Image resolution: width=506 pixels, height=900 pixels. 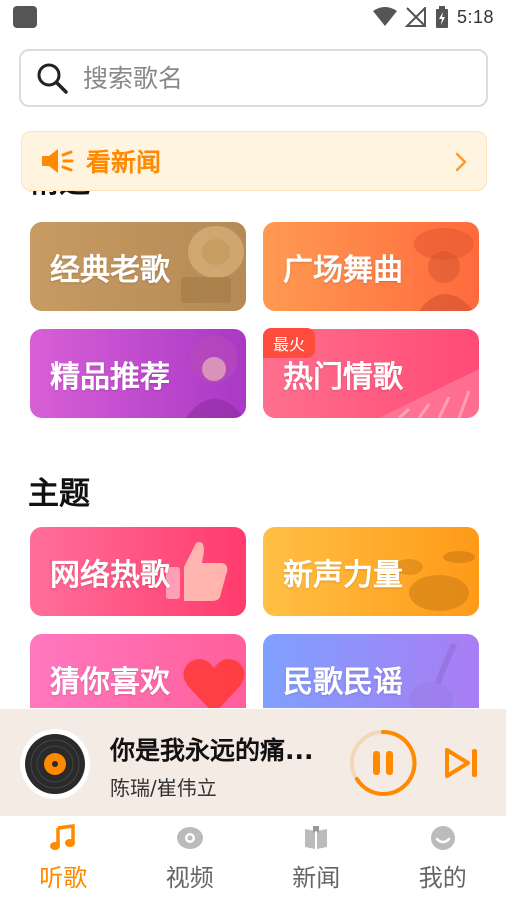 What do you see at coordinates (383, 763) in the screenshot?
I see `pause-button` at bounding box center [383, 763].